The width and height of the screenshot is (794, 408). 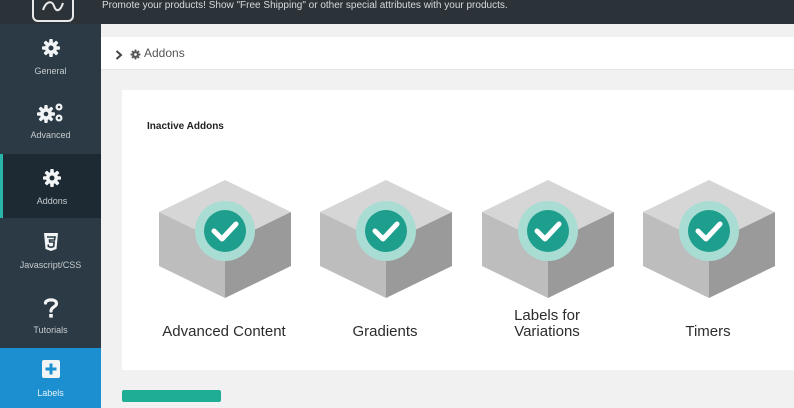 I want to click on sidebar-item-javascript-css: Javascript/CSS, so click(x=50, y=250).